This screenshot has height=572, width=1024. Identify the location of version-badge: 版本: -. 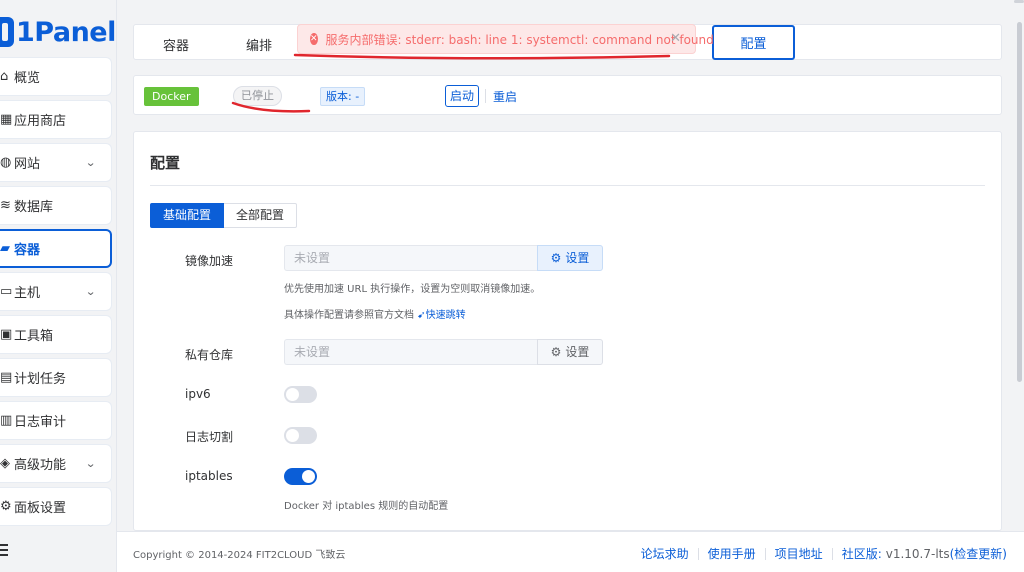
(343, 96).